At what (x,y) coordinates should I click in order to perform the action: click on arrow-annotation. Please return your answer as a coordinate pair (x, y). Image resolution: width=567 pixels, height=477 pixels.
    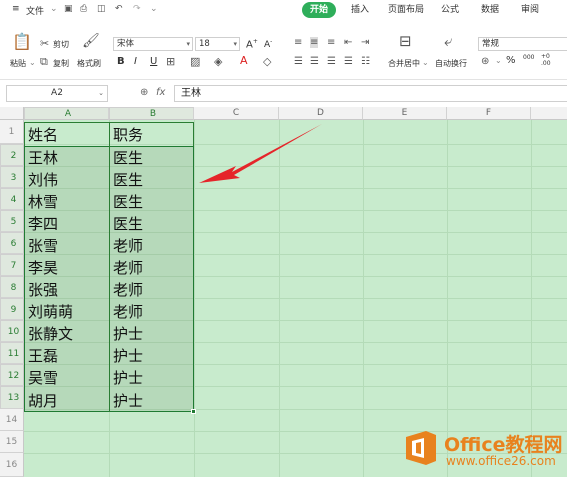
    Looking at the image, I should click on (260, 153).